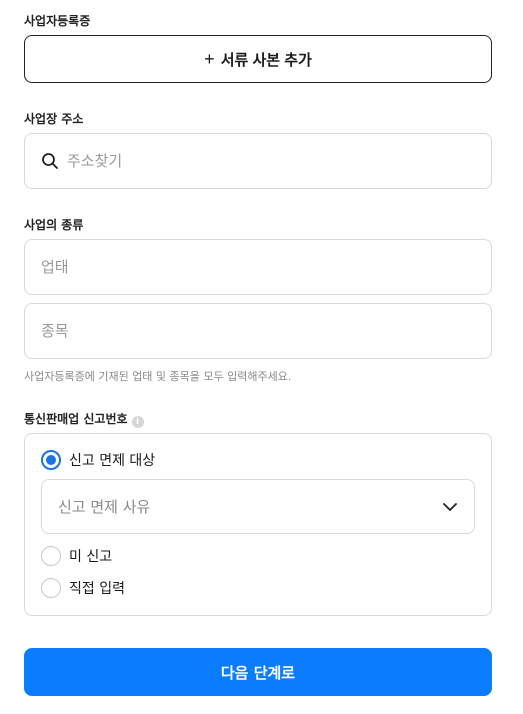 The height and width of the screenshot is (714, 523). What do you see at coordinates (76, 419) in the screenshot?
I see `mail-order-label-text: 통신판매업 신고번호` at bounding box center [76, 419].